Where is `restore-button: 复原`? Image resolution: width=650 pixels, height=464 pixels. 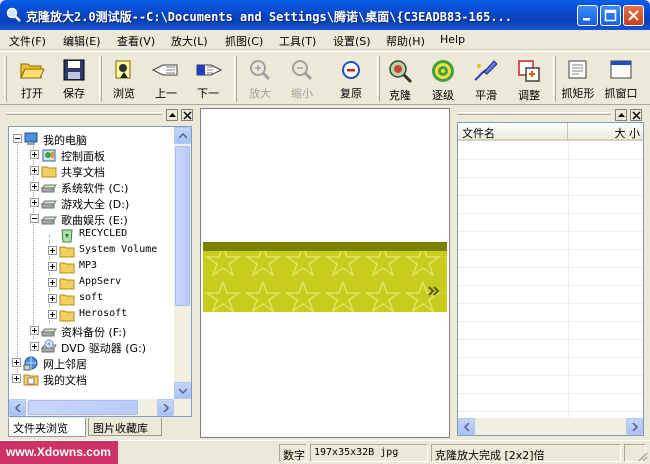 restore-button: 复原 is located at coordinates (351, 79).